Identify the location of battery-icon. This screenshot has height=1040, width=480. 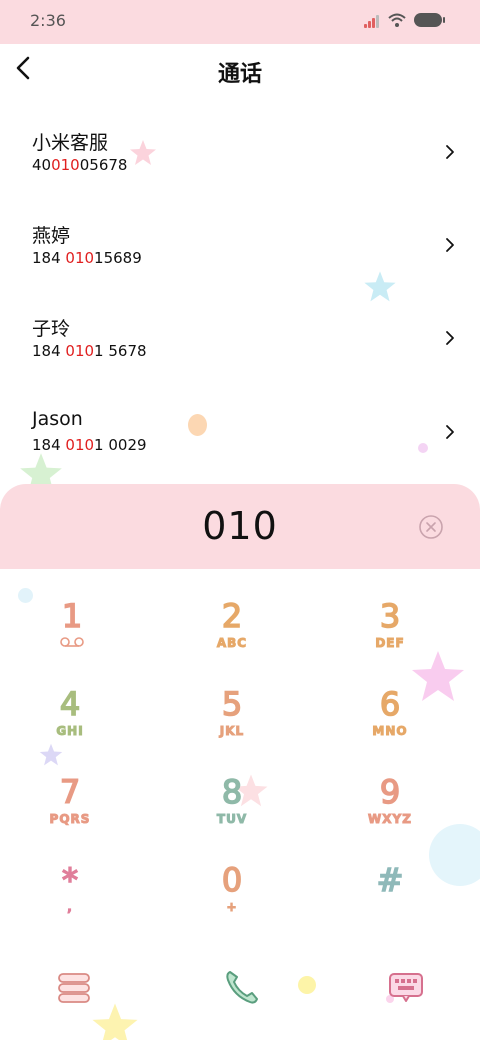
(429, 20).